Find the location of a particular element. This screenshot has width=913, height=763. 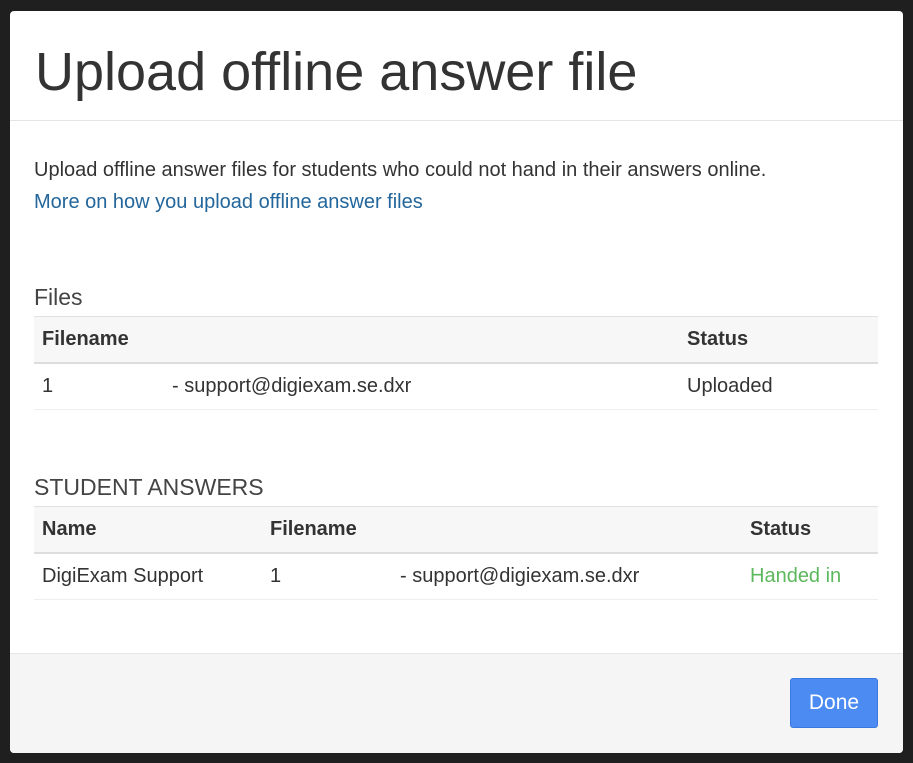

files-col-status: Status is located at coordinates (778, 340).